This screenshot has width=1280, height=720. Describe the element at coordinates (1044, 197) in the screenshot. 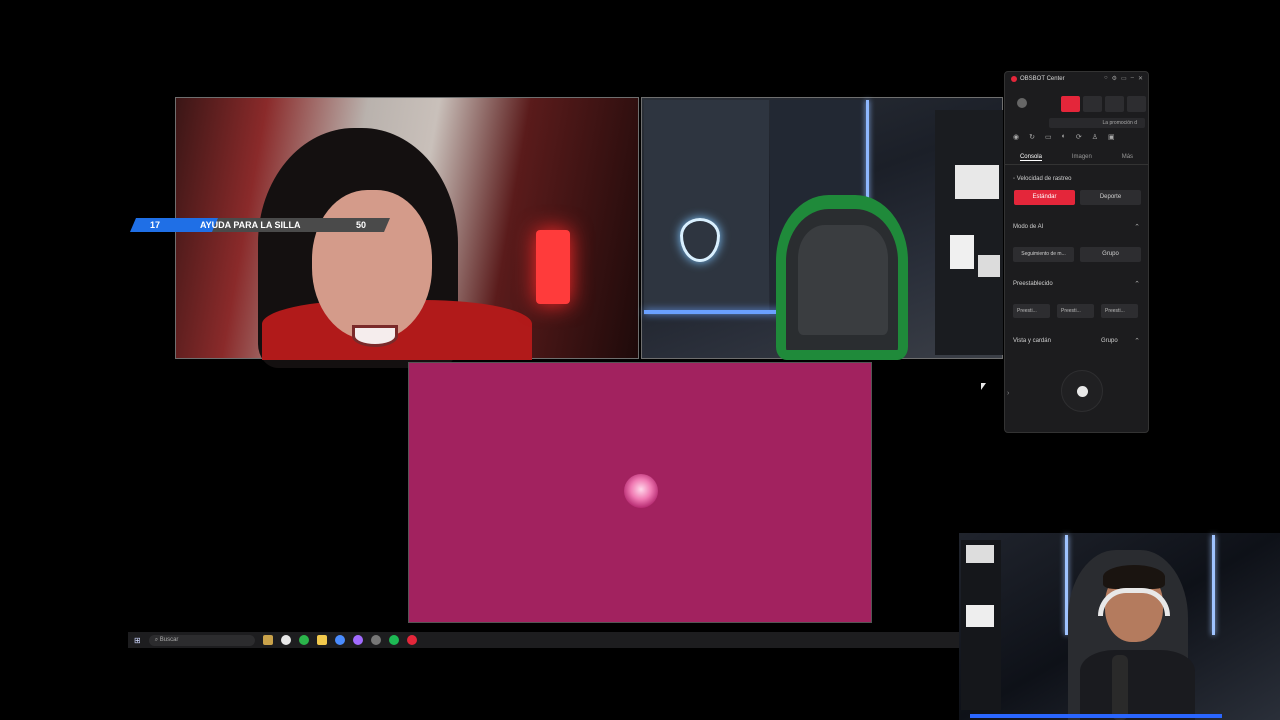

I see `speed-standard-button: Estándar` at that location.